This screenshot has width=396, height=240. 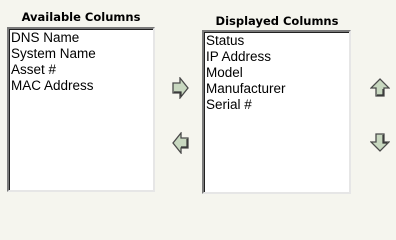 I want to click on remove-column-button, so click(x=180, y=143).